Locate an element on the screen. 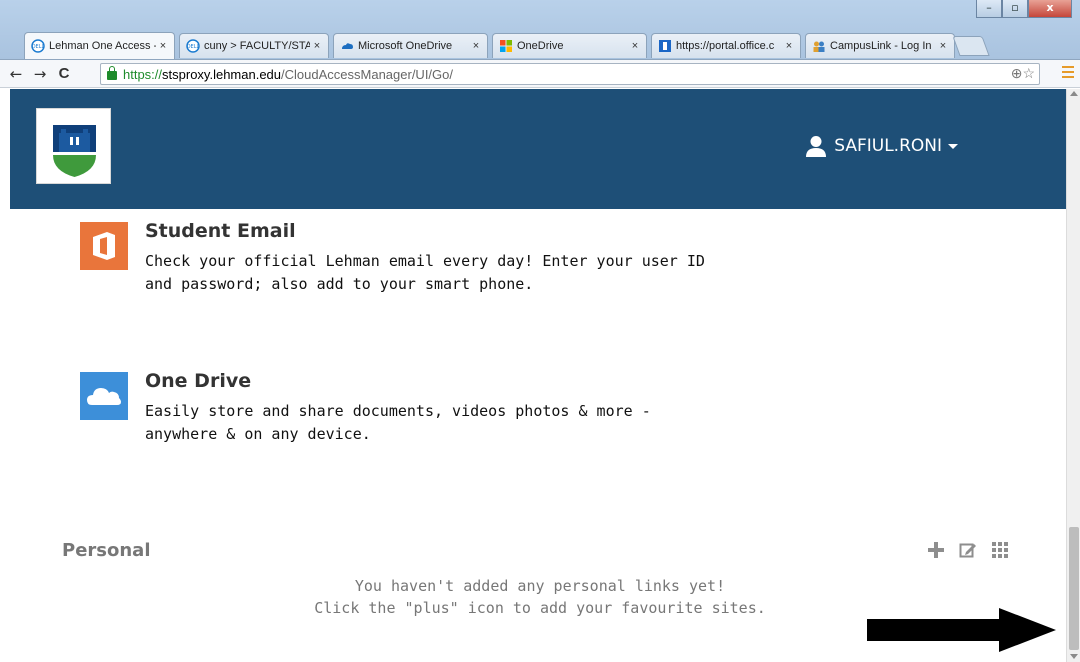  browser-tab-campuslink: CampusLink - Log In × is located at coordinates (880, 45).